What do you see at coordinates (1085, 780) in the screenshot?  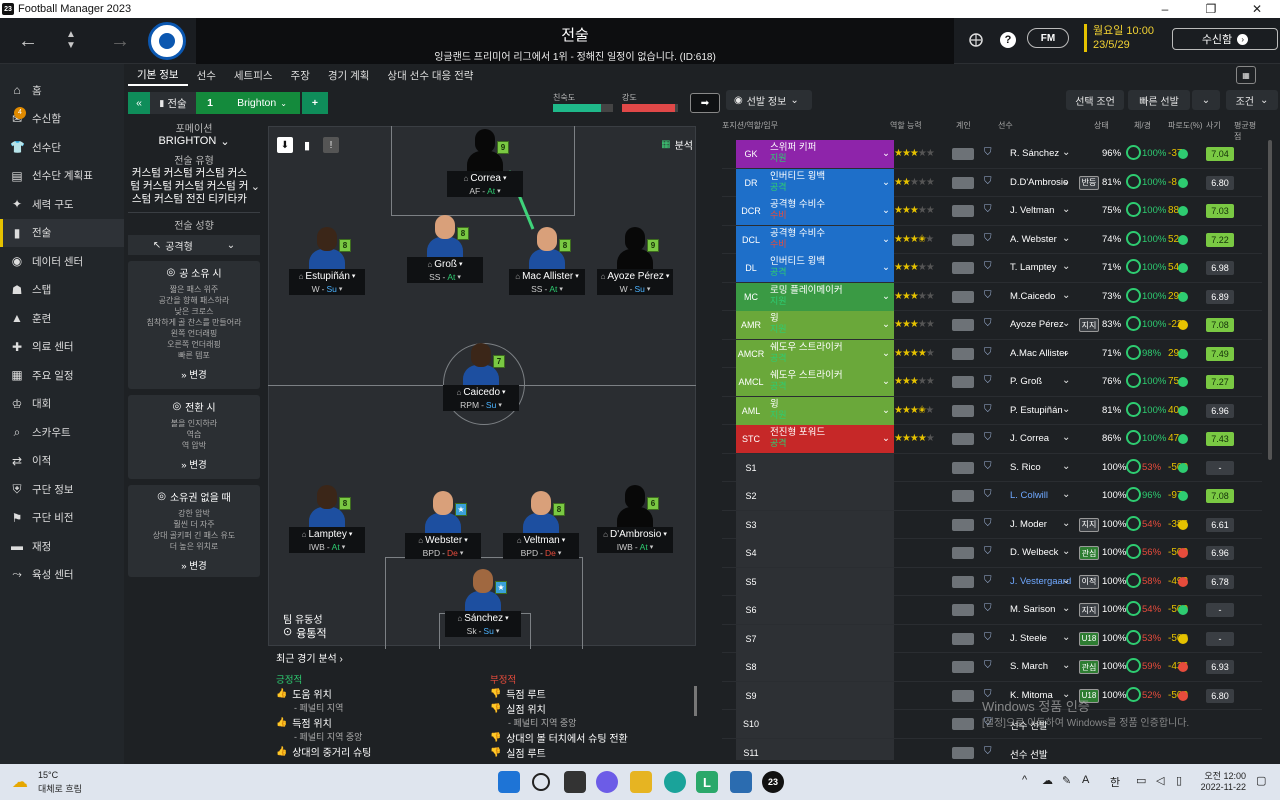 I see `font-icon: A` at bounding box center [1085, 780].